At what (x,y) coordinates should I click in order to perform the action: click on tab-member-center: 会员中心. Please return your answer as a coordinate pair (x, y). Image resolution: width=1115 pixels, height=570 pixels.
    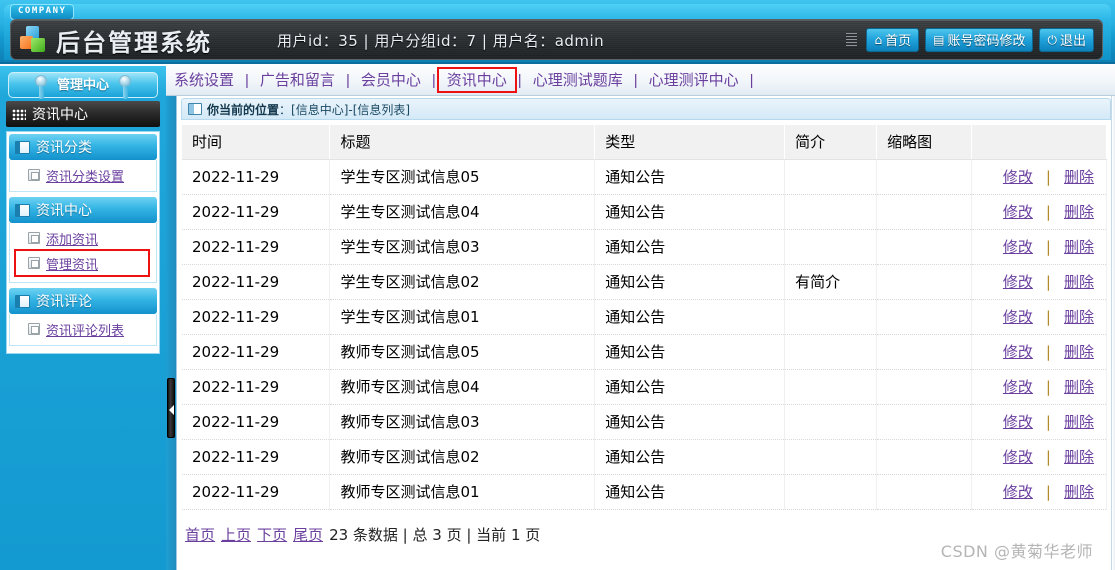
    Looking at the image, I should click on (391, 80).